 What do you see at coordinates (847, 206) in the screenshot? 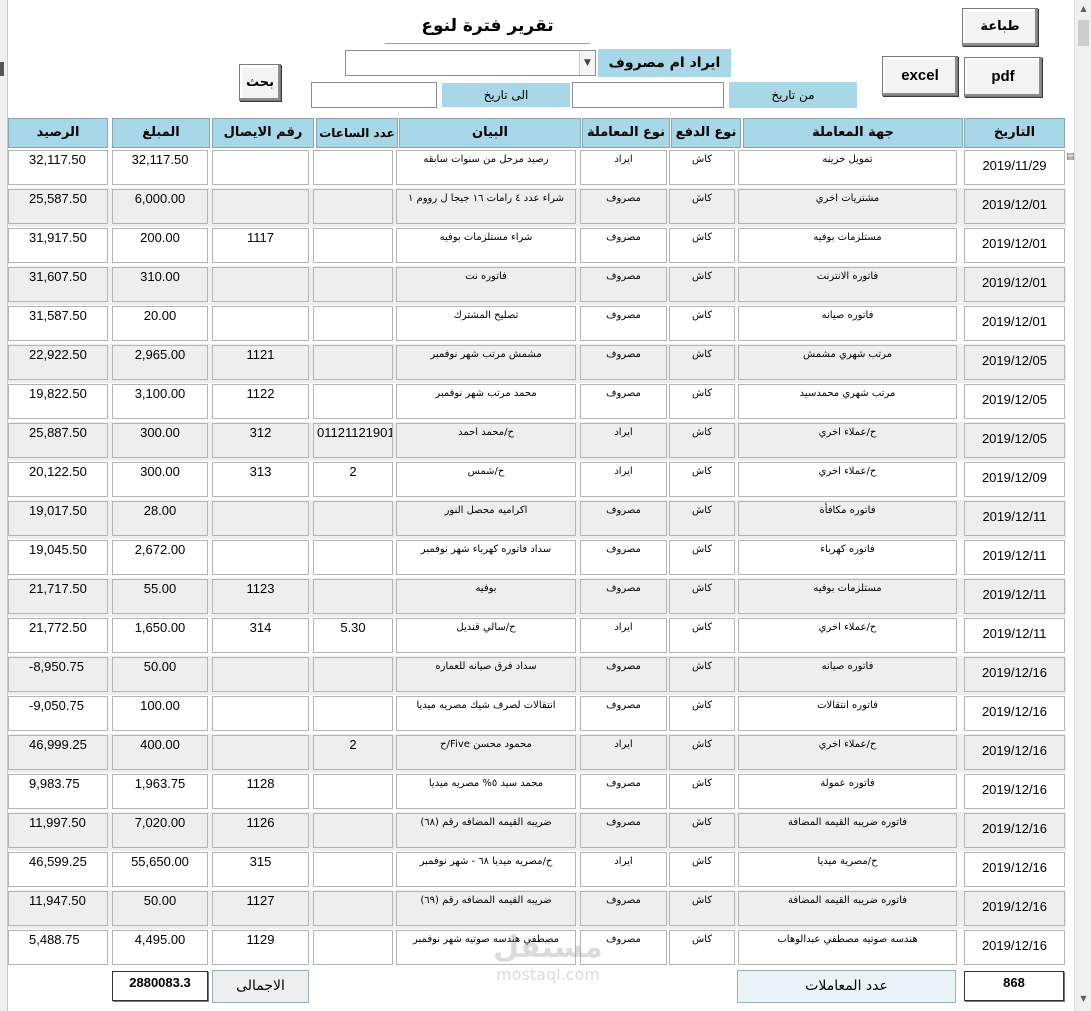
I see `cell-party: مشتريات اخري` at bounding box center [847, 206].